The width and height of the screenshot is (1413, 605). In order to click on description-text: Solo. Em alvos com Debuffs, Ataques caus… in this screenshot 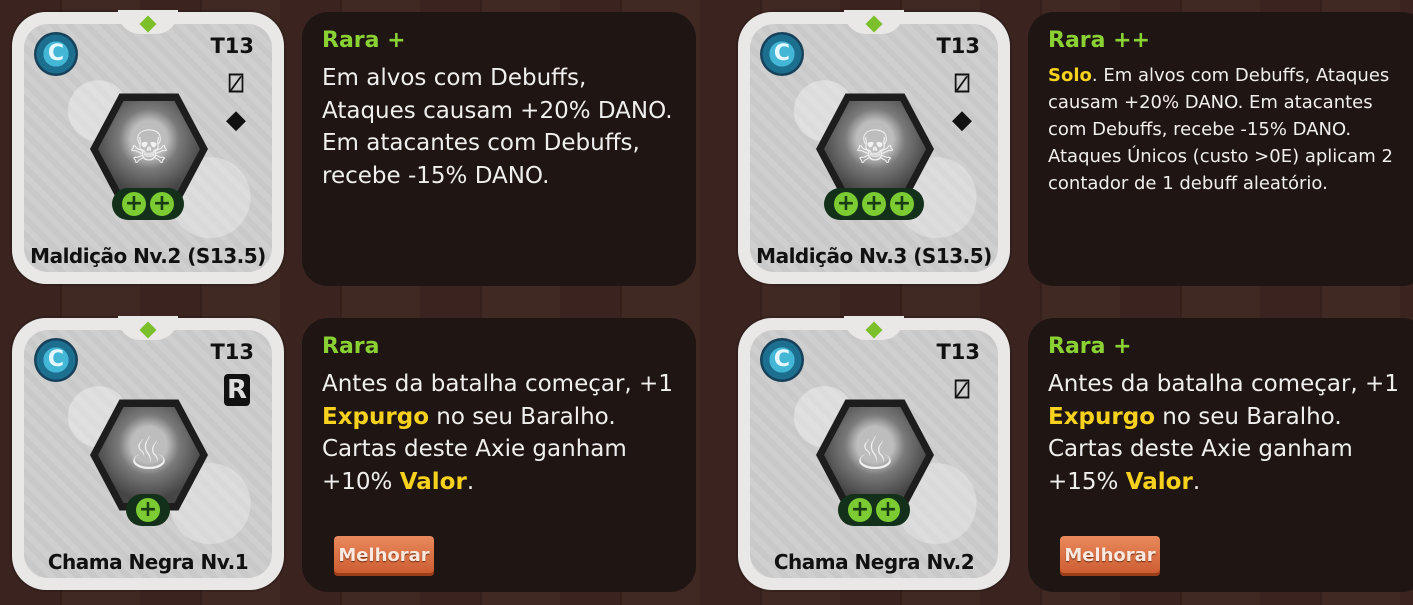, I will do `click(1227, 129)`.